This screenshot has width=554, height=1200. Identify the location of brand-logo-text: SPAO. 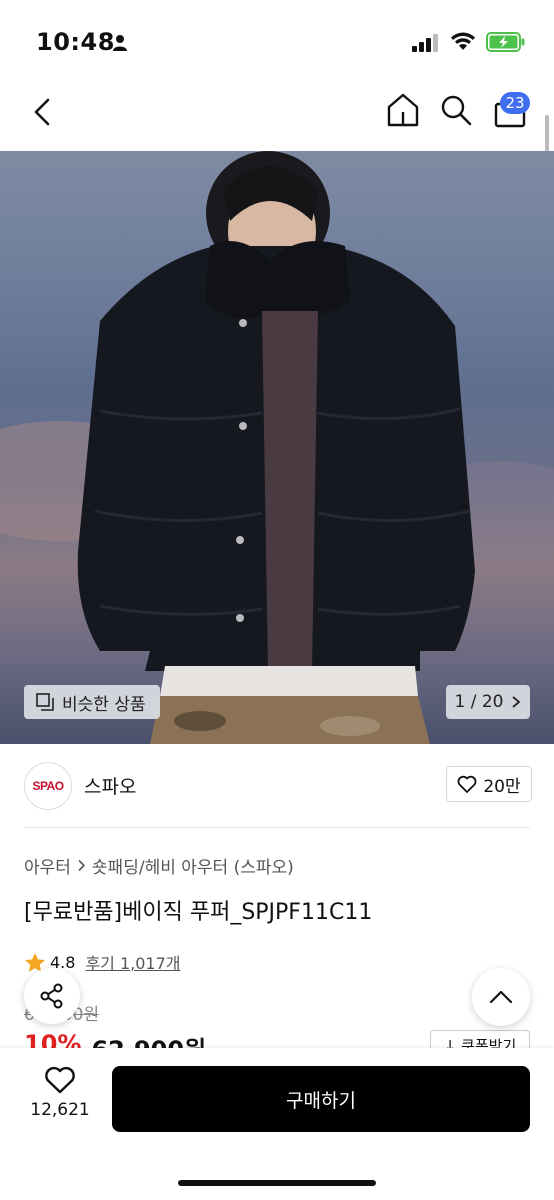
(48, 786).